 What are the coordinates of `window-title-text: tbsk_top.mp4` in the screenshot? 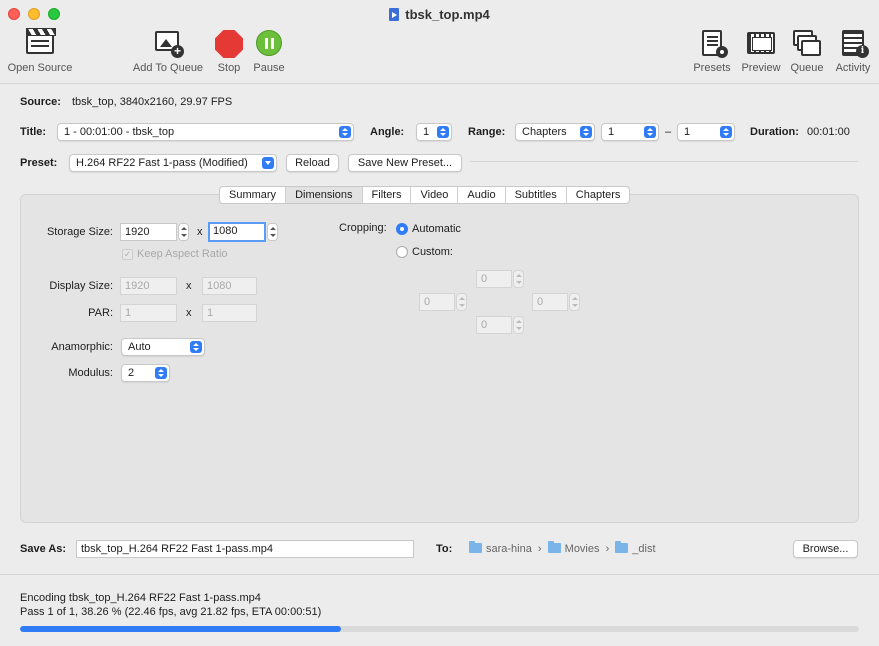 It's located at (447, 14).